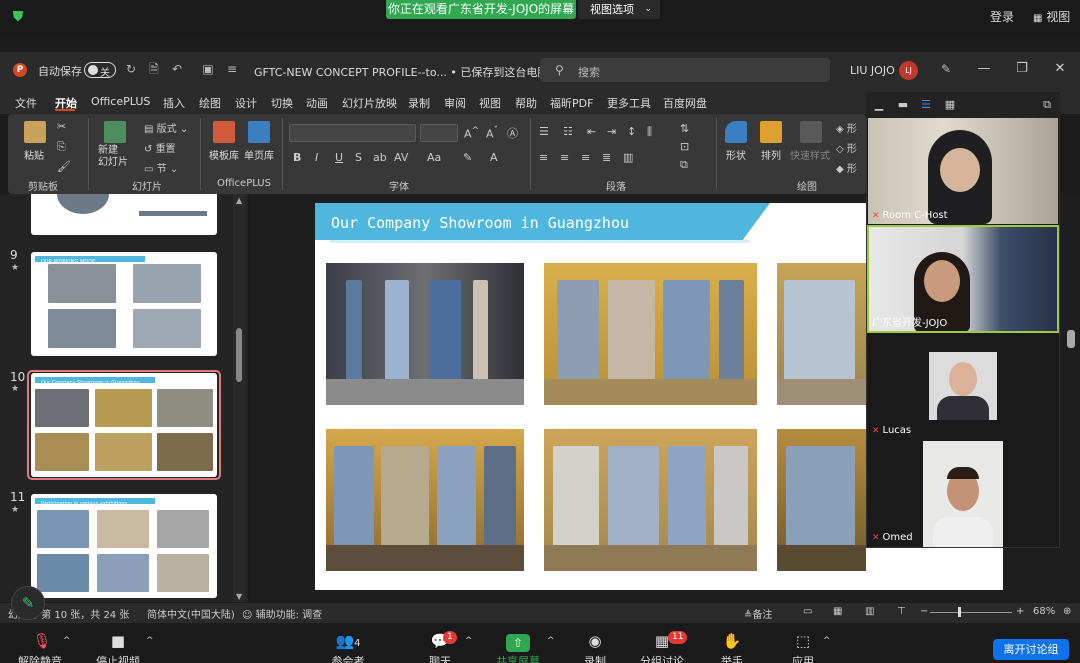  I want to click on italic-icon: I, so click(316, 157).